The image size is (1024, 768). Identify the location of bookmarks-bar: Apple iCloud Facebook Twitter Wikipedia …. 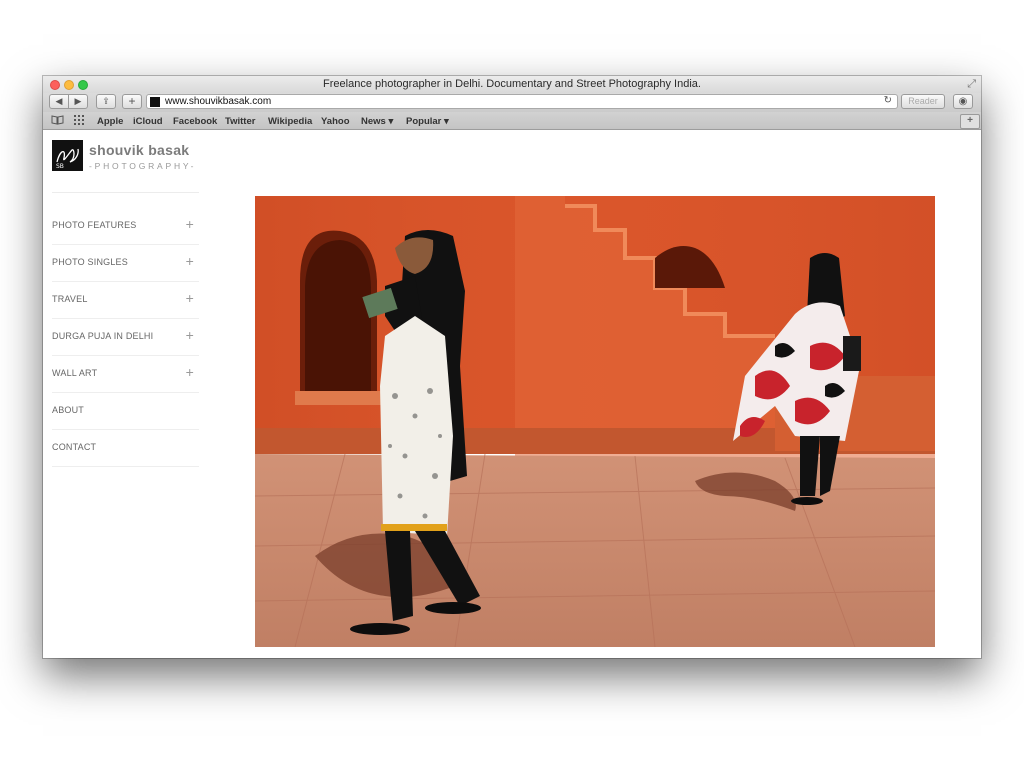
(512, 121).